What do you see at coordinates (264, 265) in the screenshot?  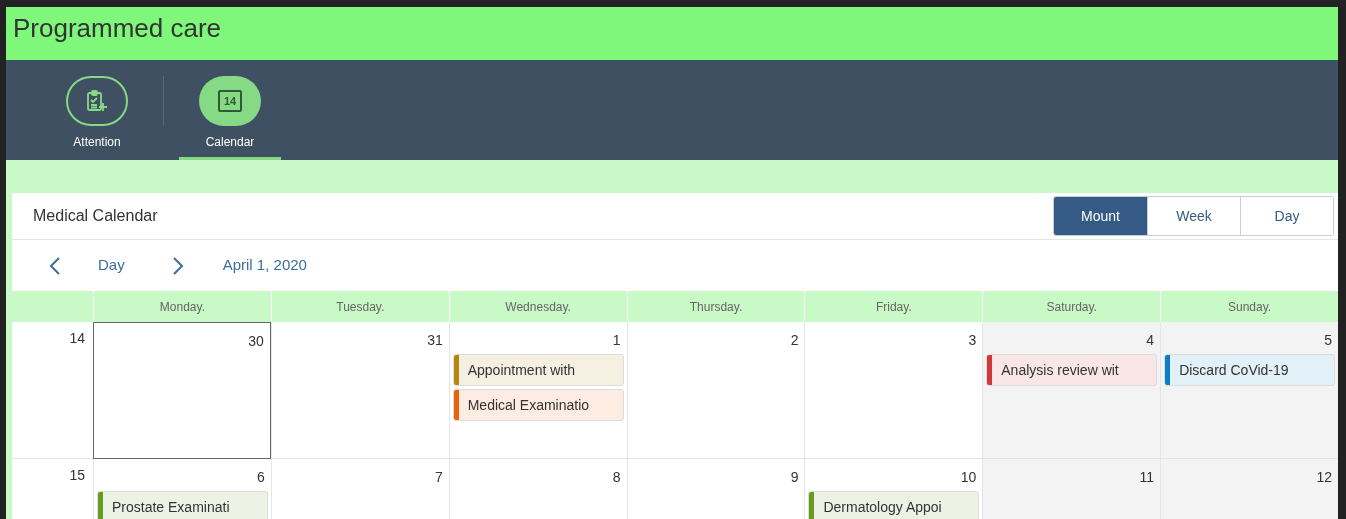 I see `date-link: April 1, 2020` at bounding box center [264, 265].